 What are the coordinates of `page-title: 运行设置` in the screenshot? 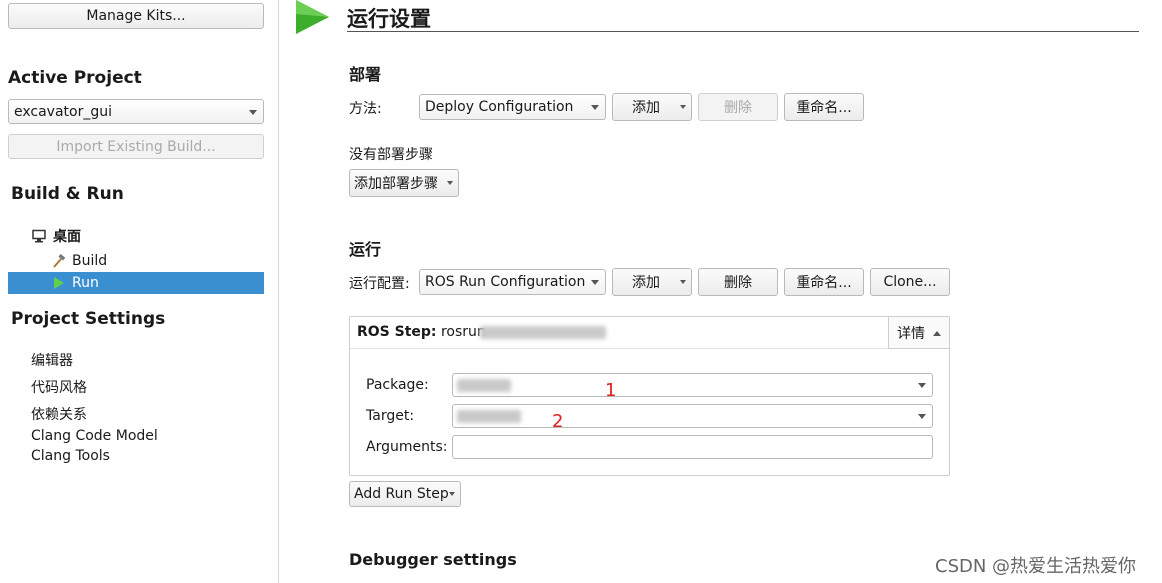 It's located at (389, 19).